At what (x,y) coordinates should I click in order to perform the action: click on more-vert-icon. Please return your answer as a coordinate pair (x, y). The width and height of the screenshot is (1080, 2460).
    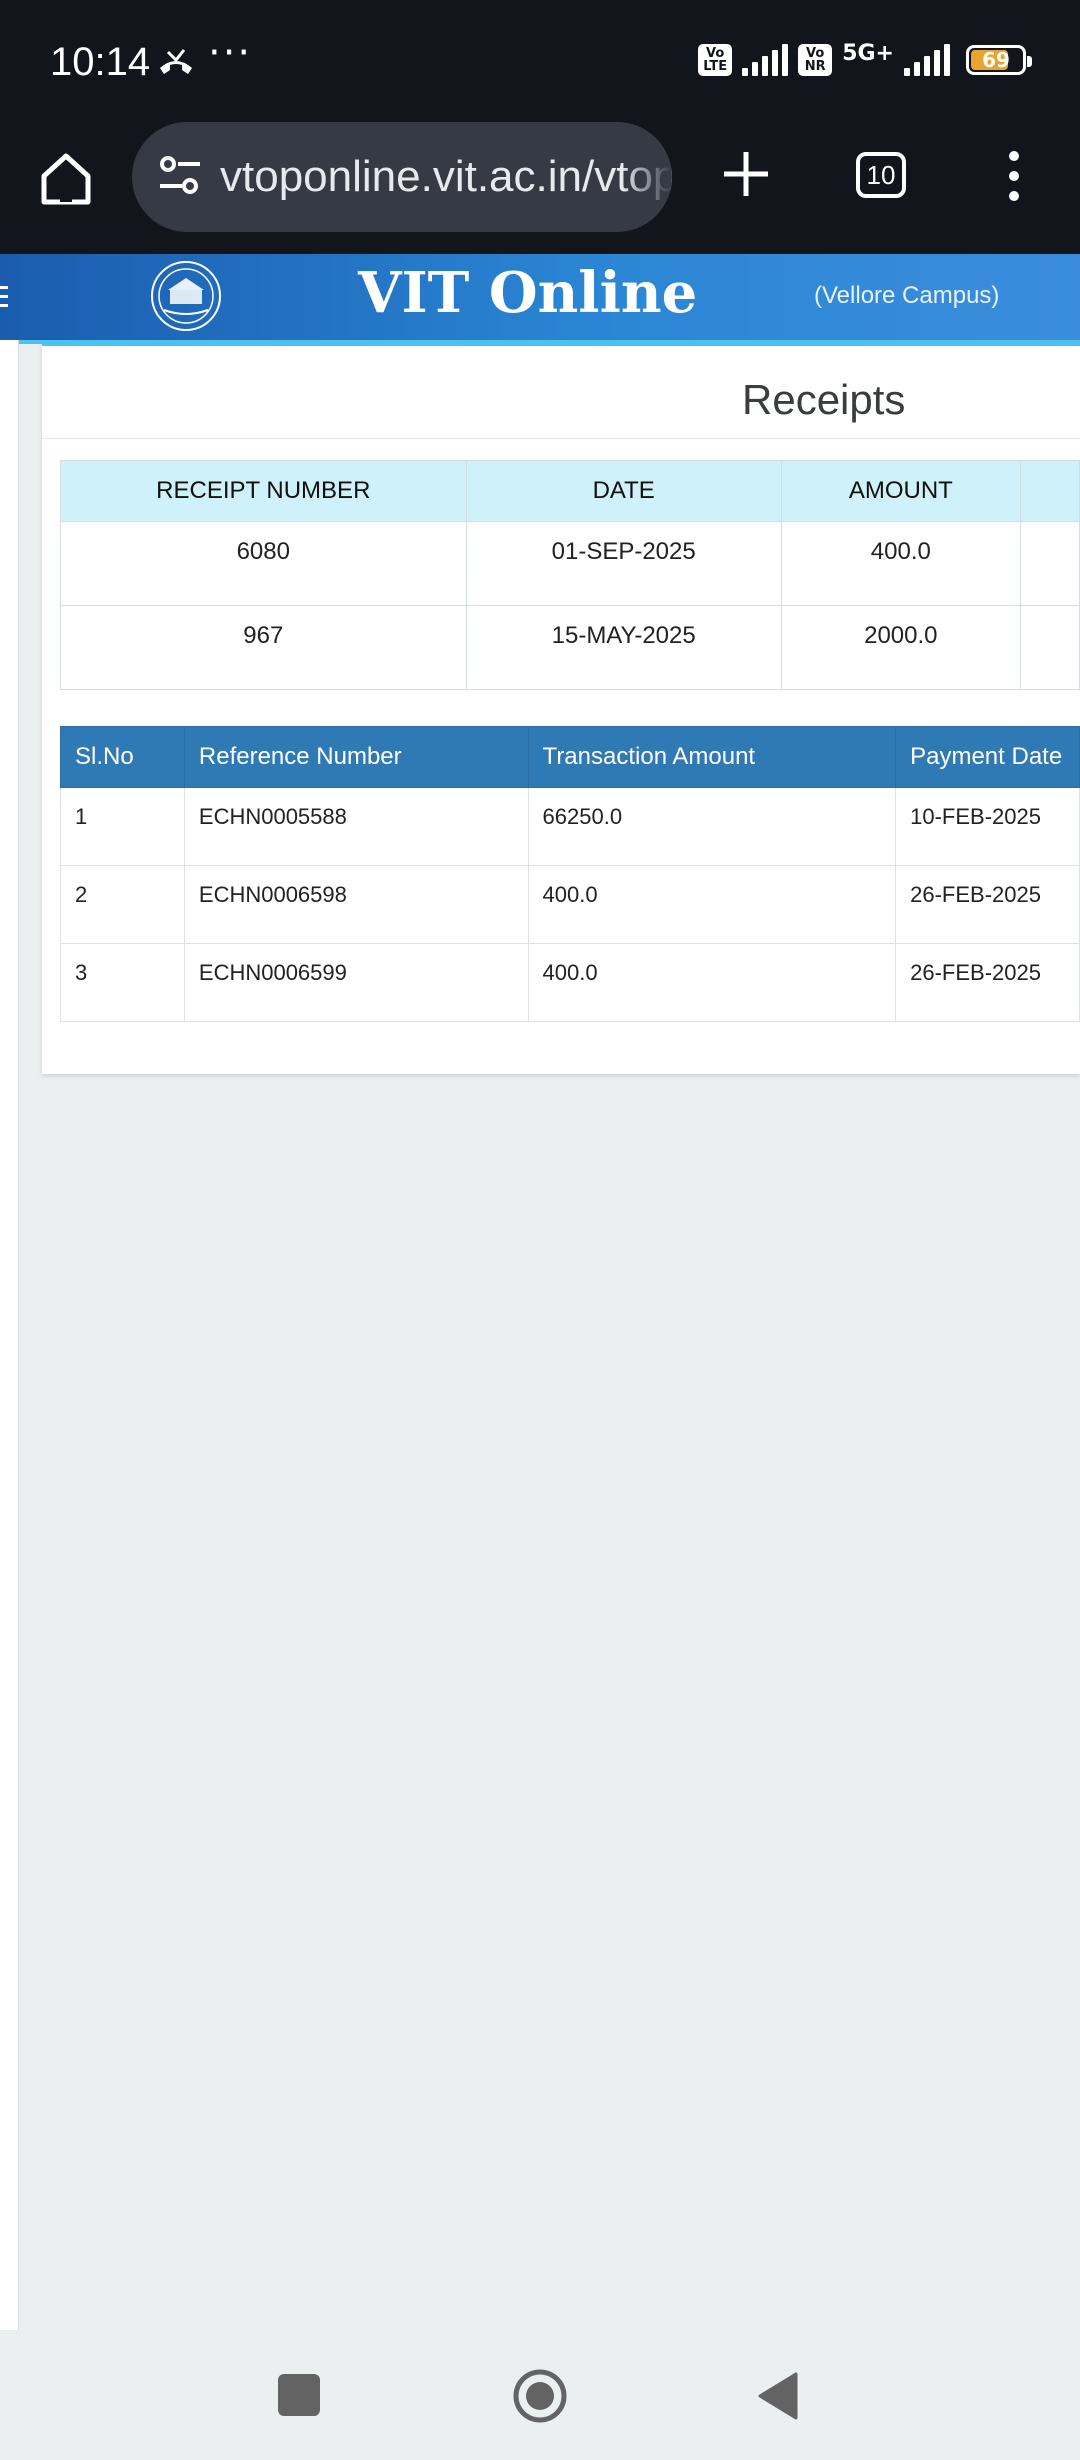
    Looking at the image, I should click on (1014, 176).